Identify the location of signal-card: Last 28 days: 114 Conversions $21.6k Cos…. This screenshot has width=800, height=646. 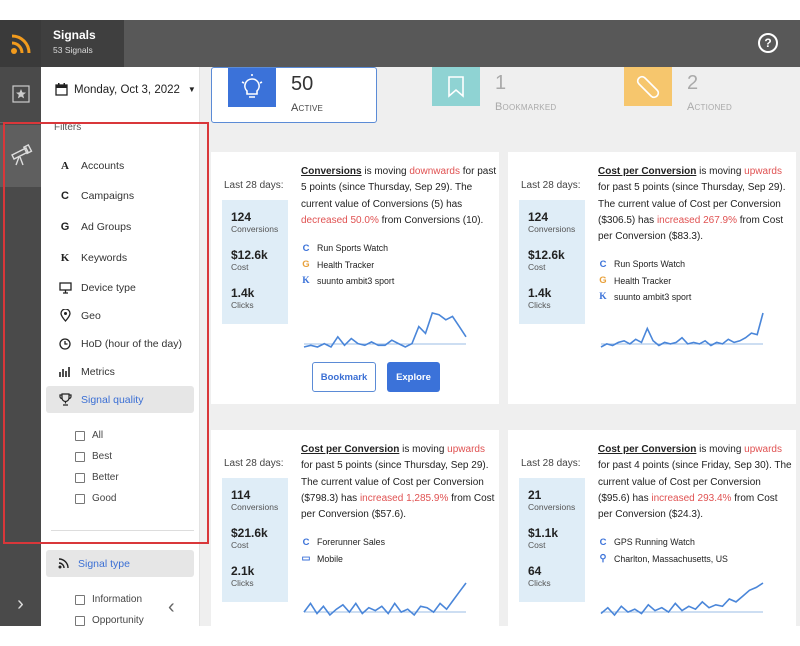
(355, 528).